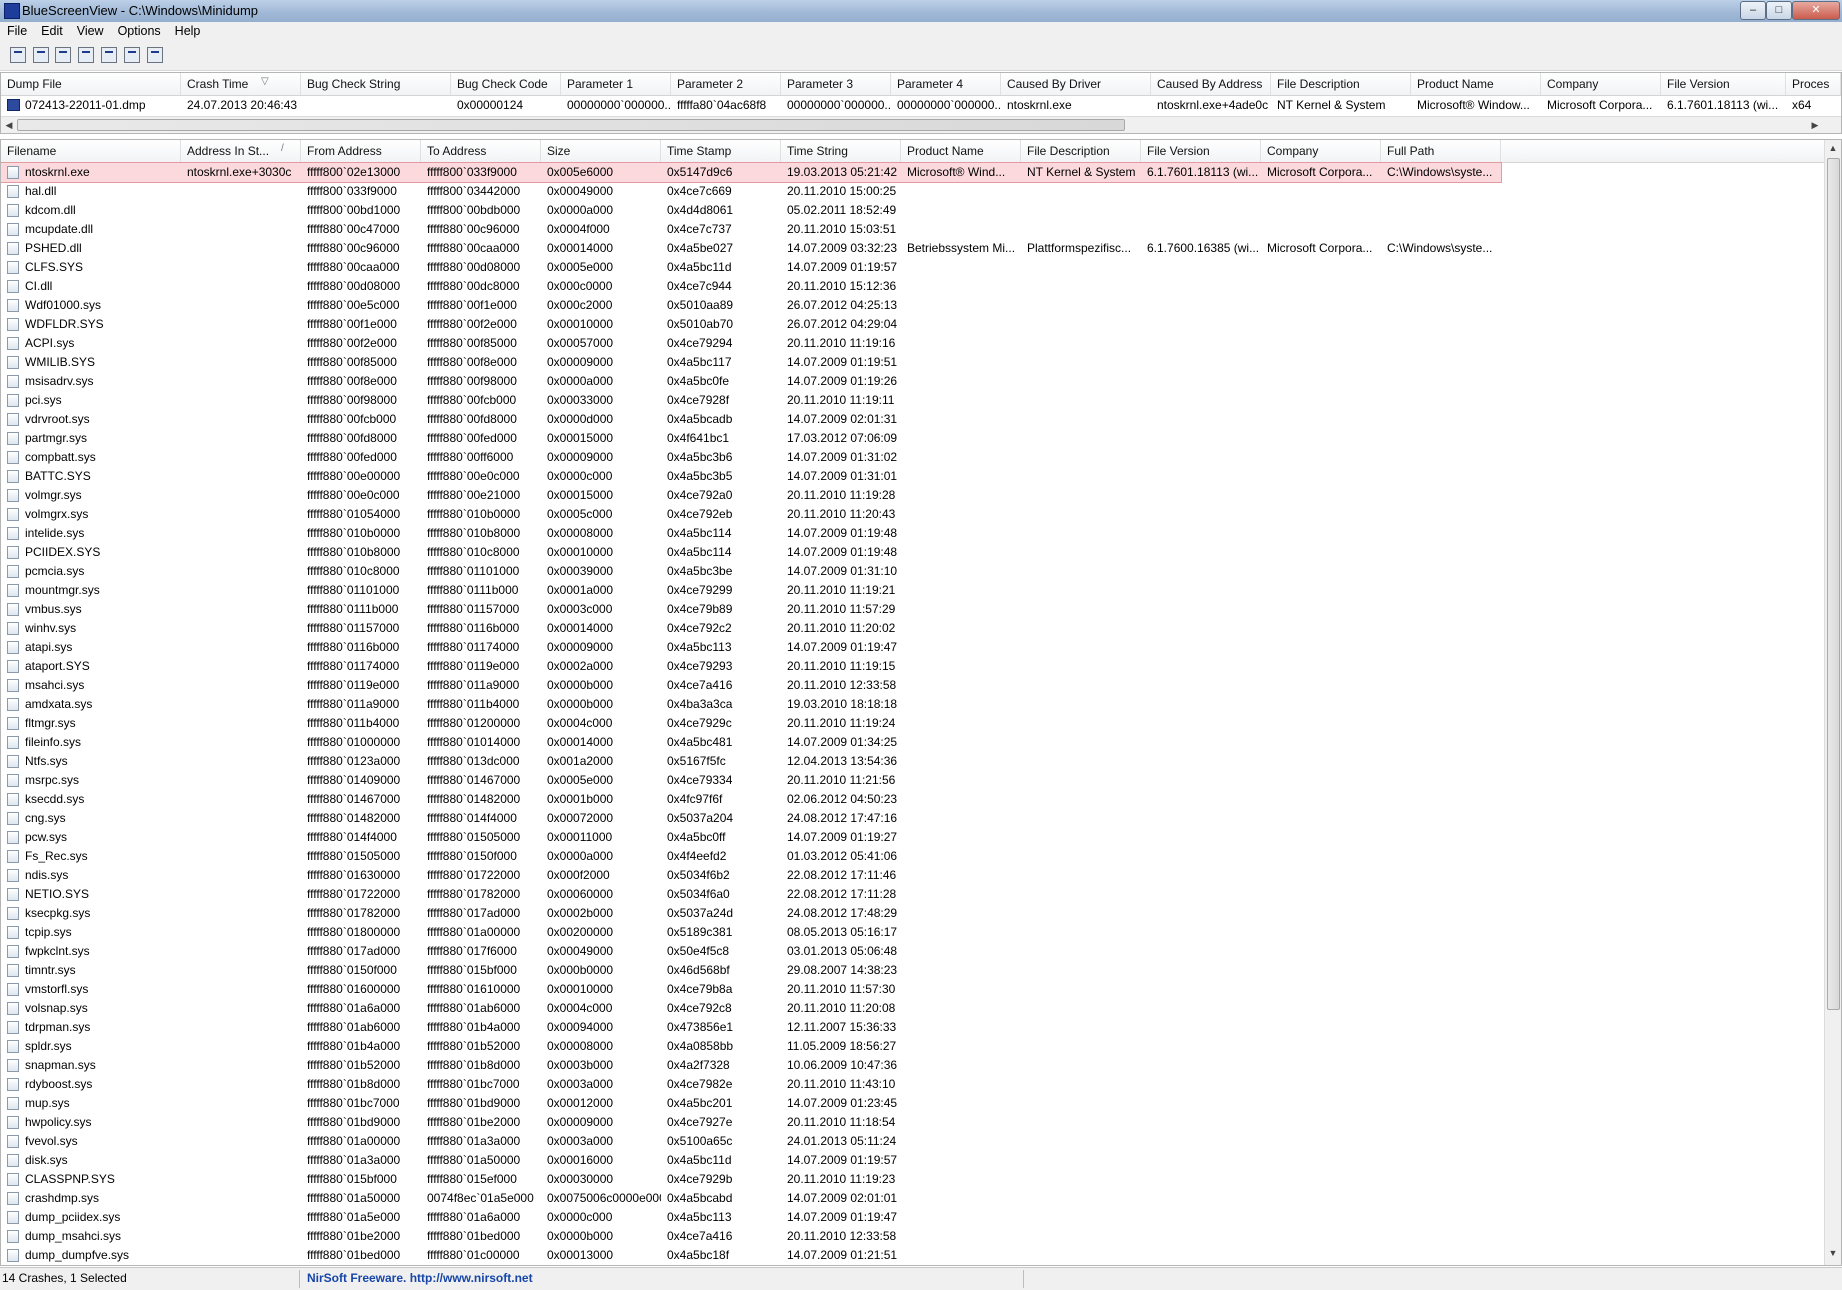 This screenshot has width=1842, height=1290. What do you see at coordinates (616, 84) in the screenshot?
I see `column-header-parameter-1: Parameter 1` at bounding box center [616, 84].